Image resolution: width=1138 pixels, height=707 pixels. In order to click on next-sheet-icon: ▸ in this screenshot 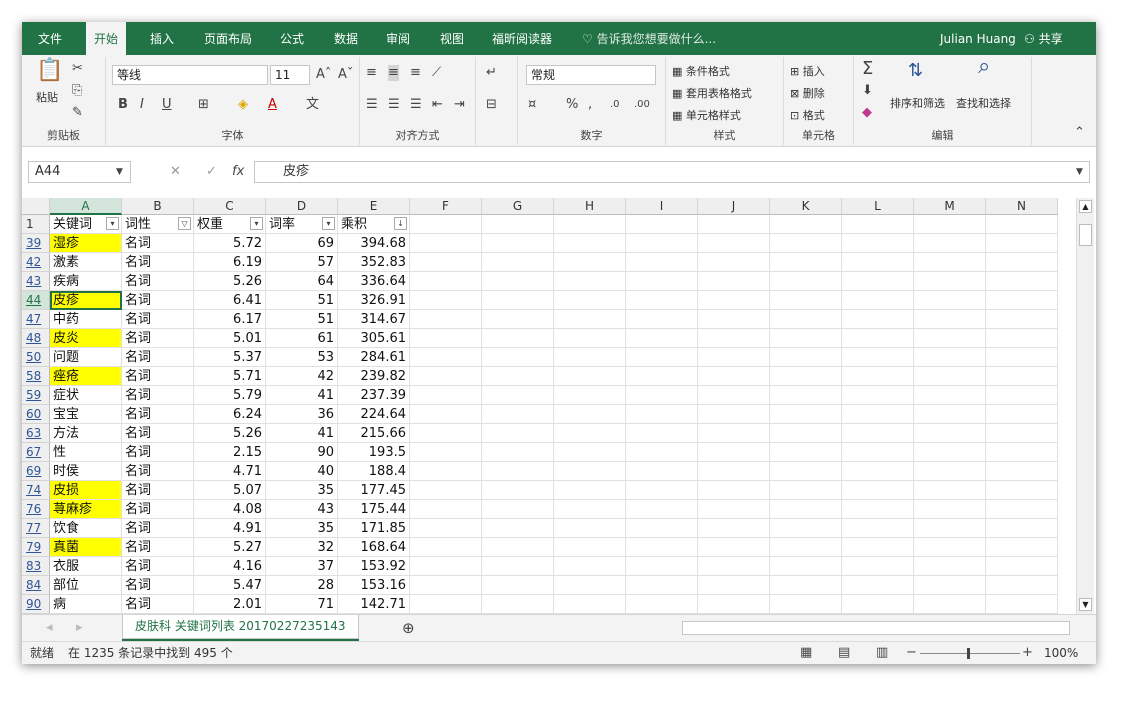, I will do `click(79, 628)`.